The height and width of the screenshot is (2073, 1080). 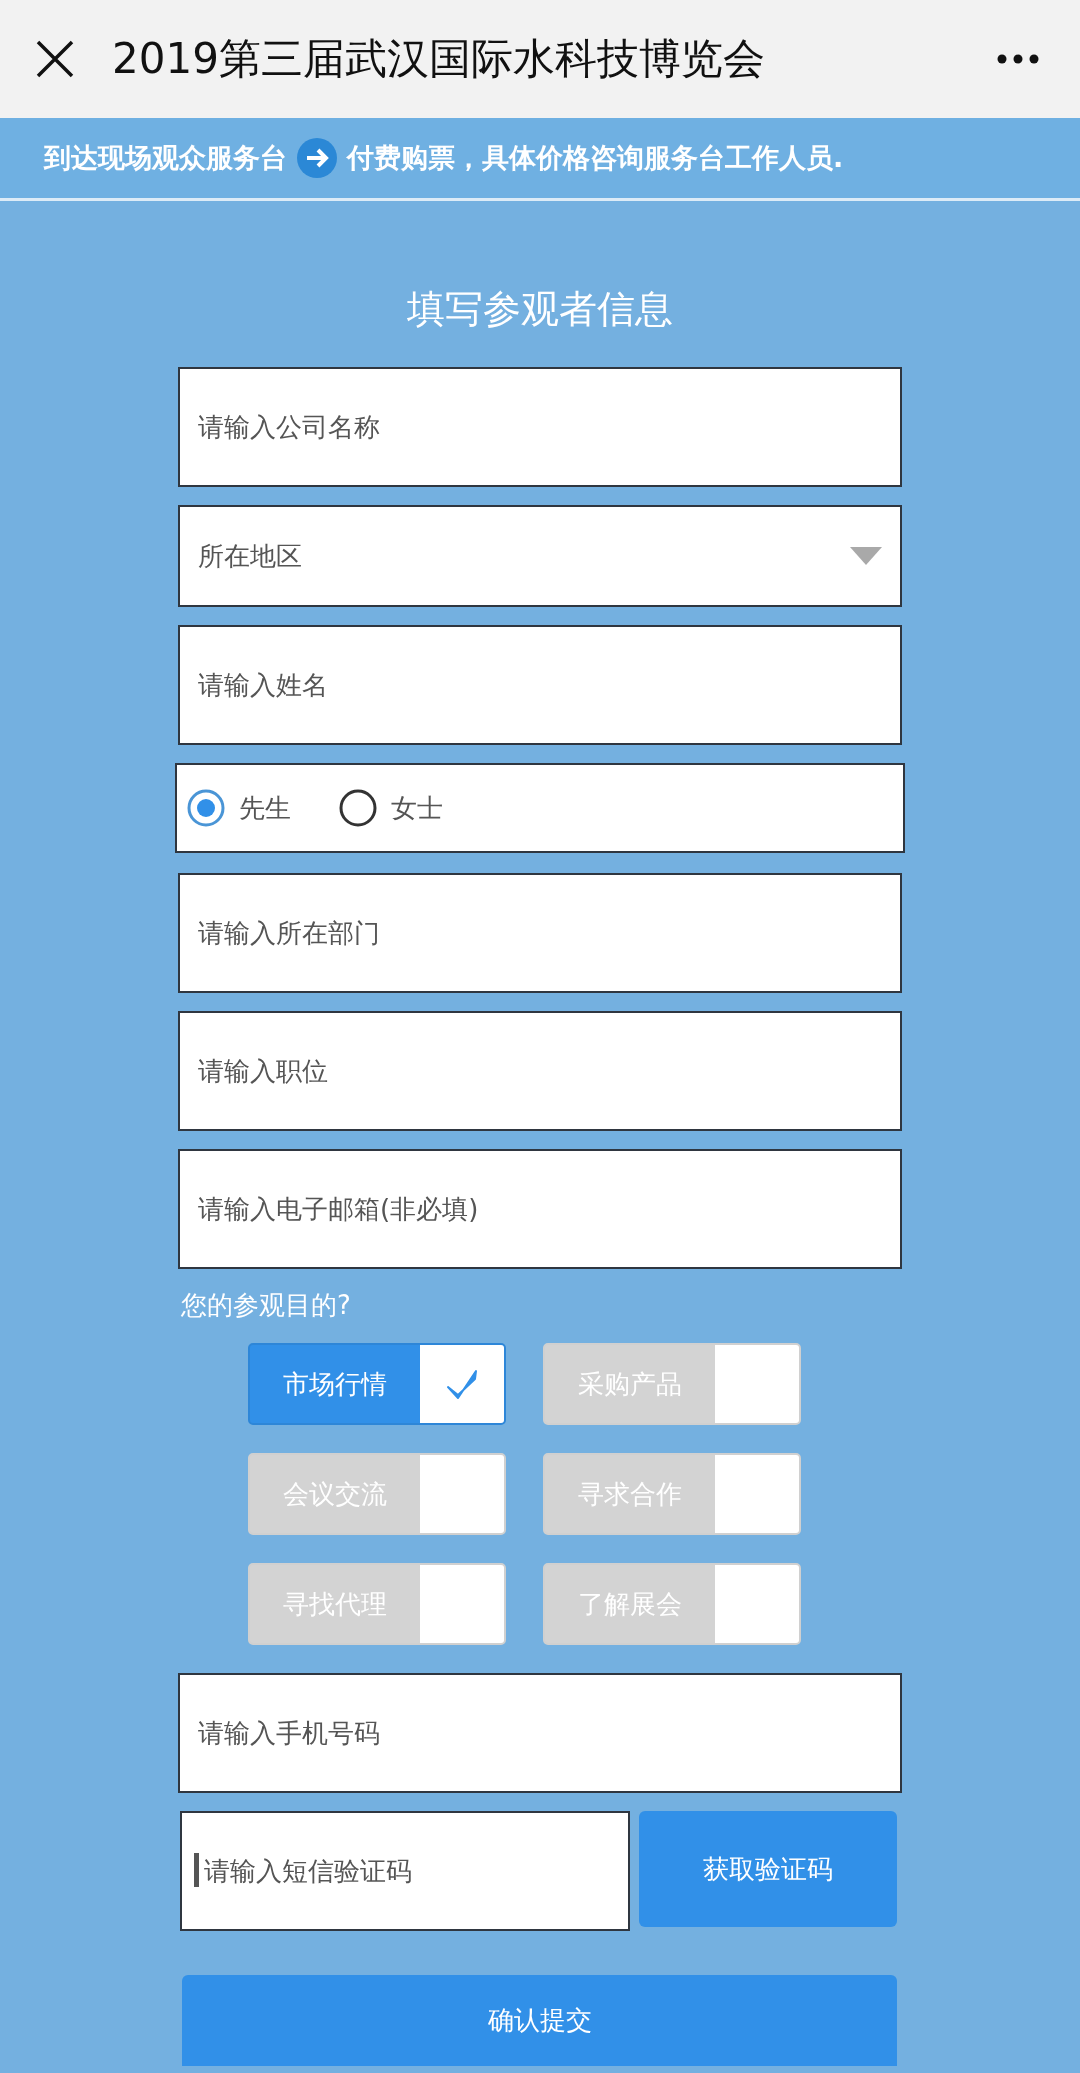 What do you see at coordinates (539, 2020) in the screenshot?
I see `submit-button: 确认提交` at bounding box center [539, 2020].